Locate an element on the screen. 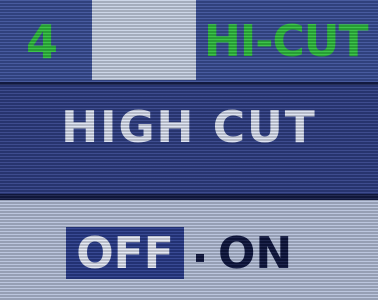 This screenshot has width=378, height=300. option-off-button: OFF is located at coordinates (125, 253).